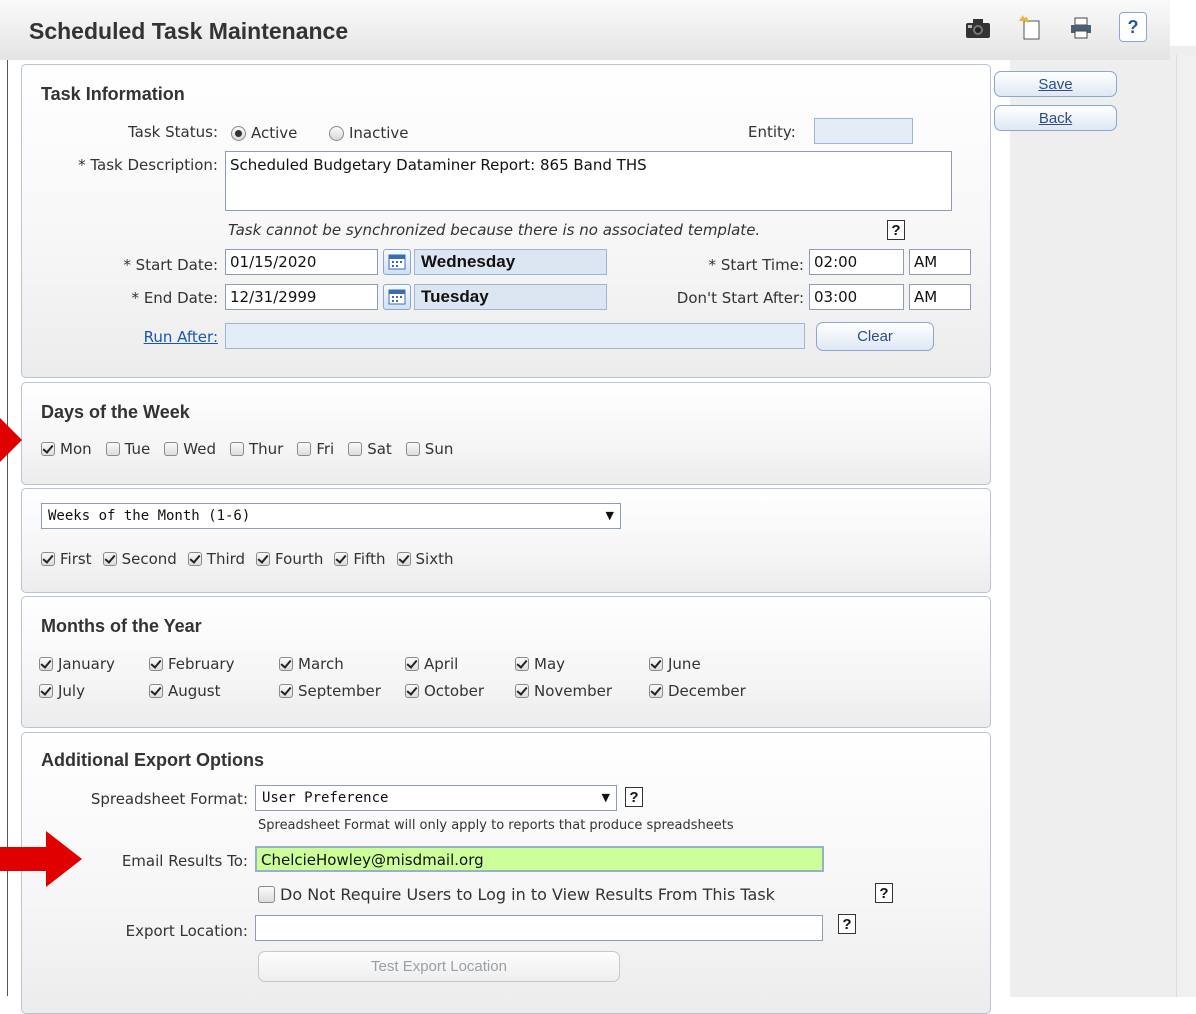 The image size is (1196, 1014). What do you see at coordinates (940, 297) in the screenshot?
I see `dont-start-ampm-field: AM` at bounding box center [940, 297].